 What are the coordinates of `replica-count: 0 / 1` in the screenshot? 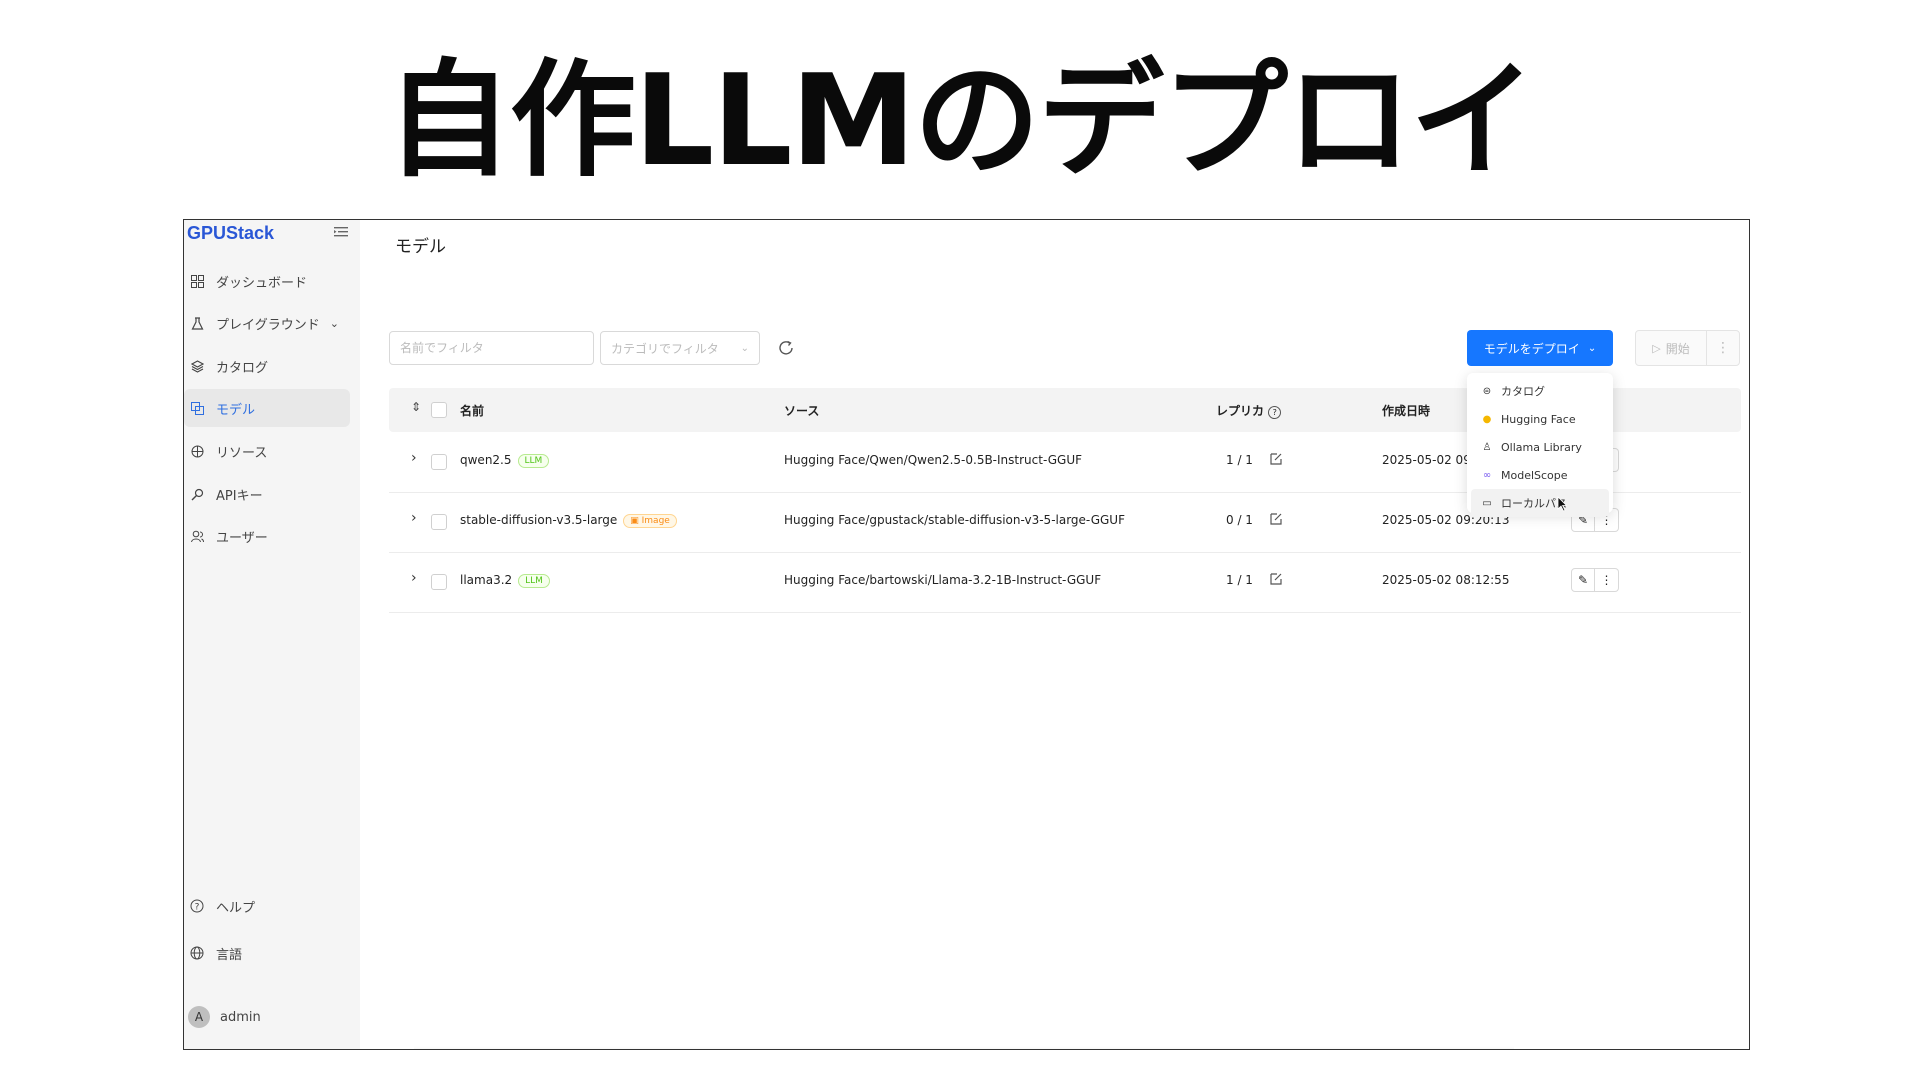 It's located at (1239, 520).